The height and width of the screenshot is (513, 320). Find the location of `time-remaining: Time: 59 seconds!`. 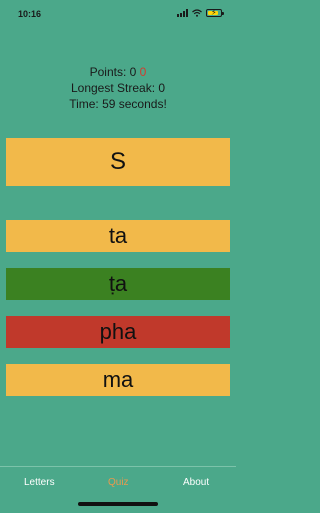

time-remaining: Time: 59 seconds! is located at coordinates (118, 104).